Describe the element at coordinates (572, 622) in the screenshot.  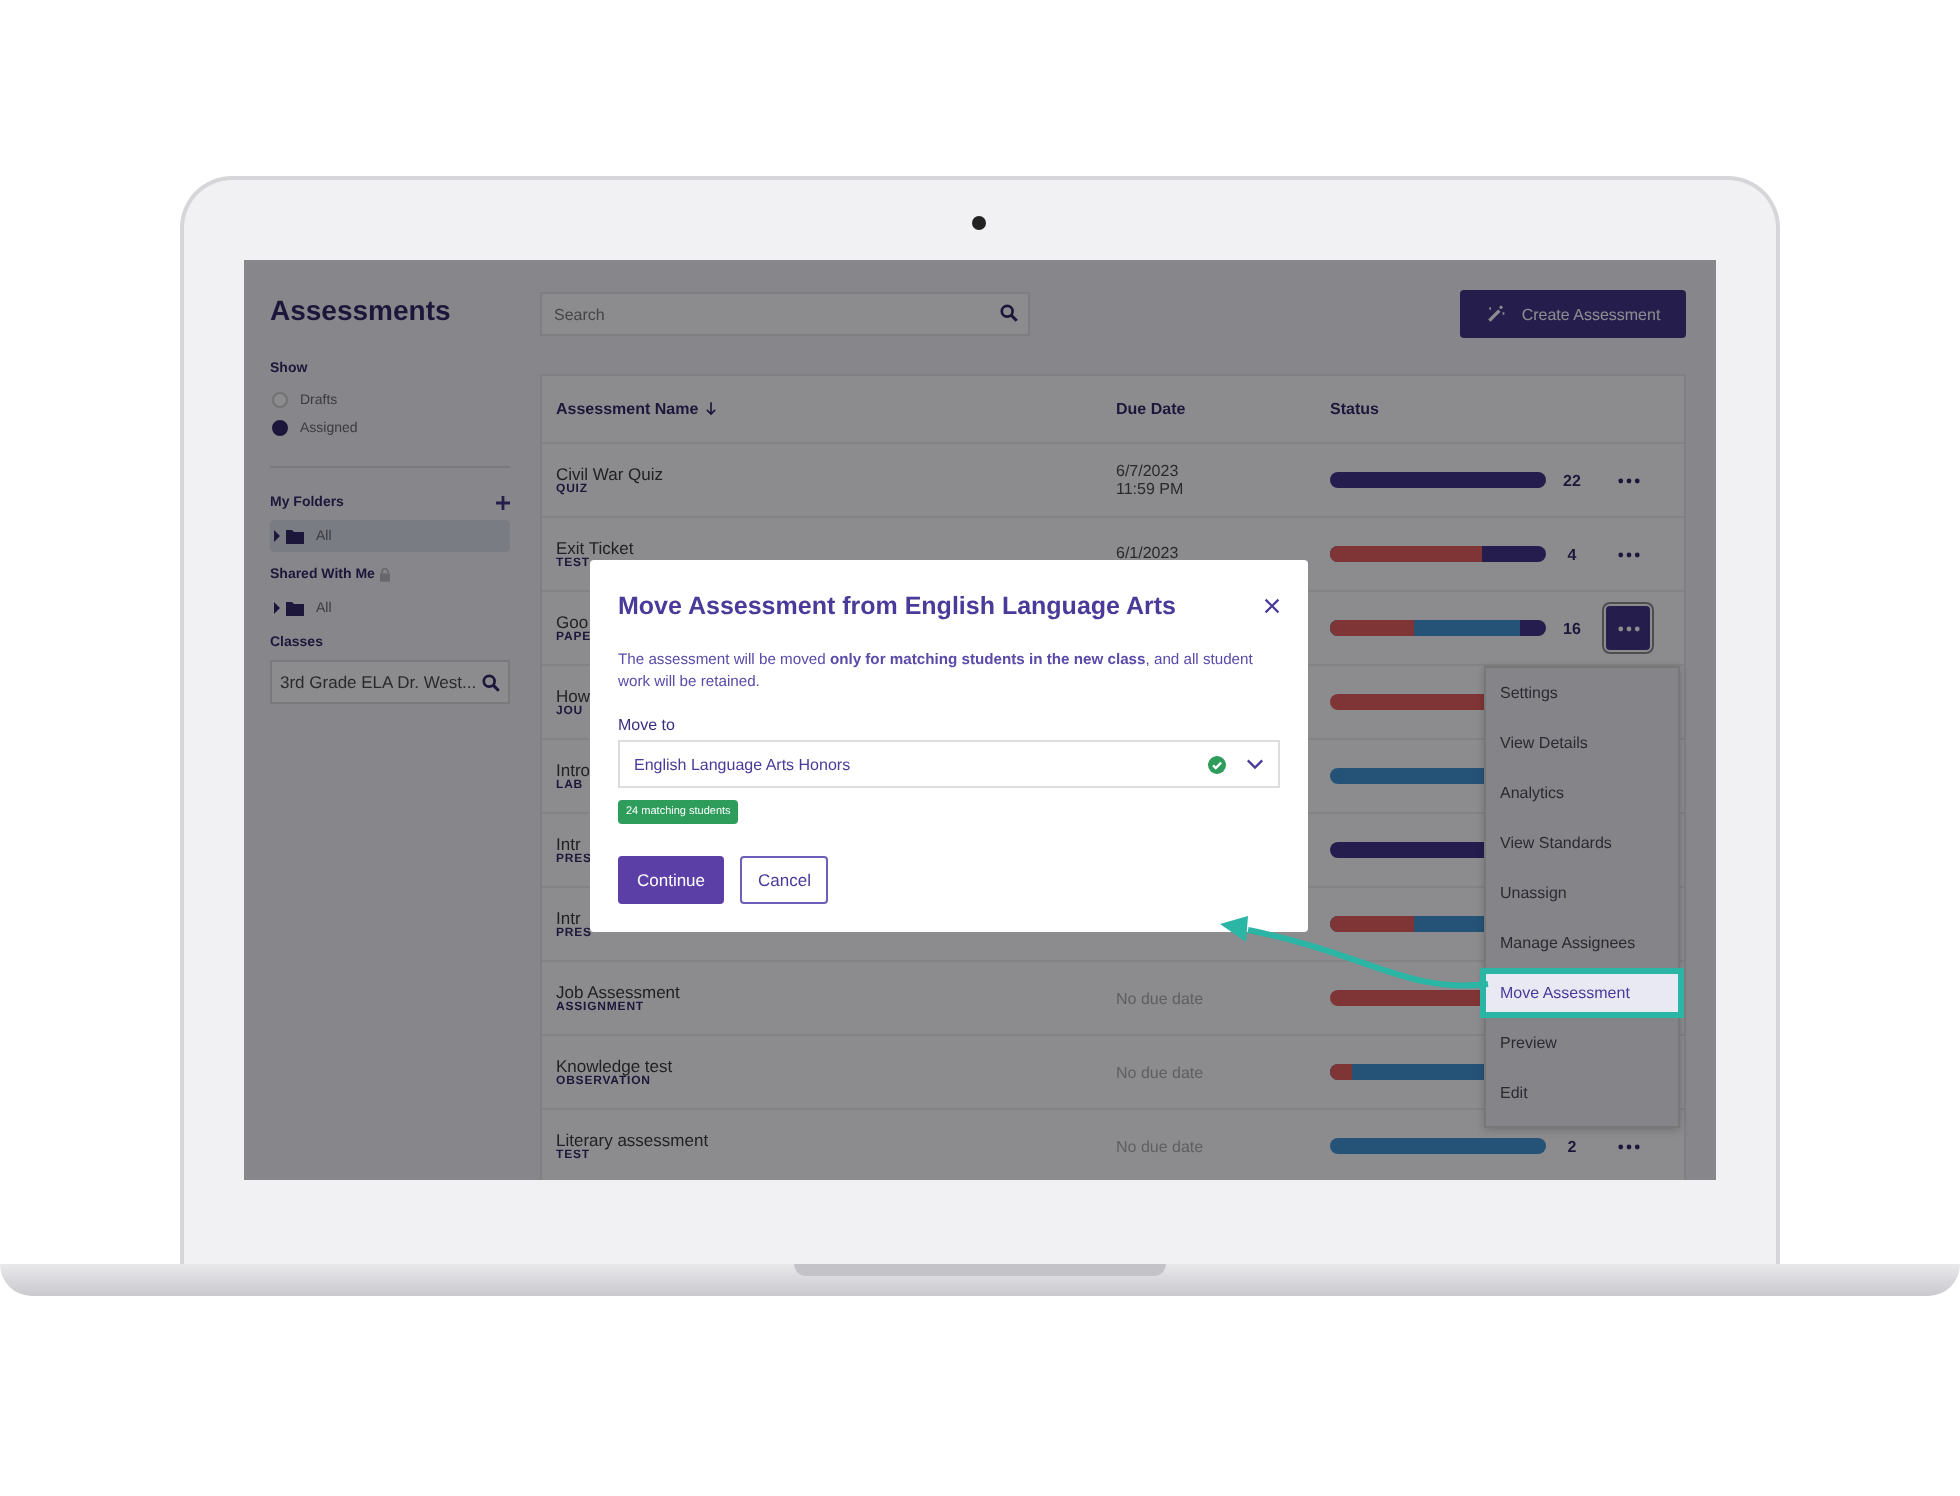
I see `assessment-name: Goo` at that location.